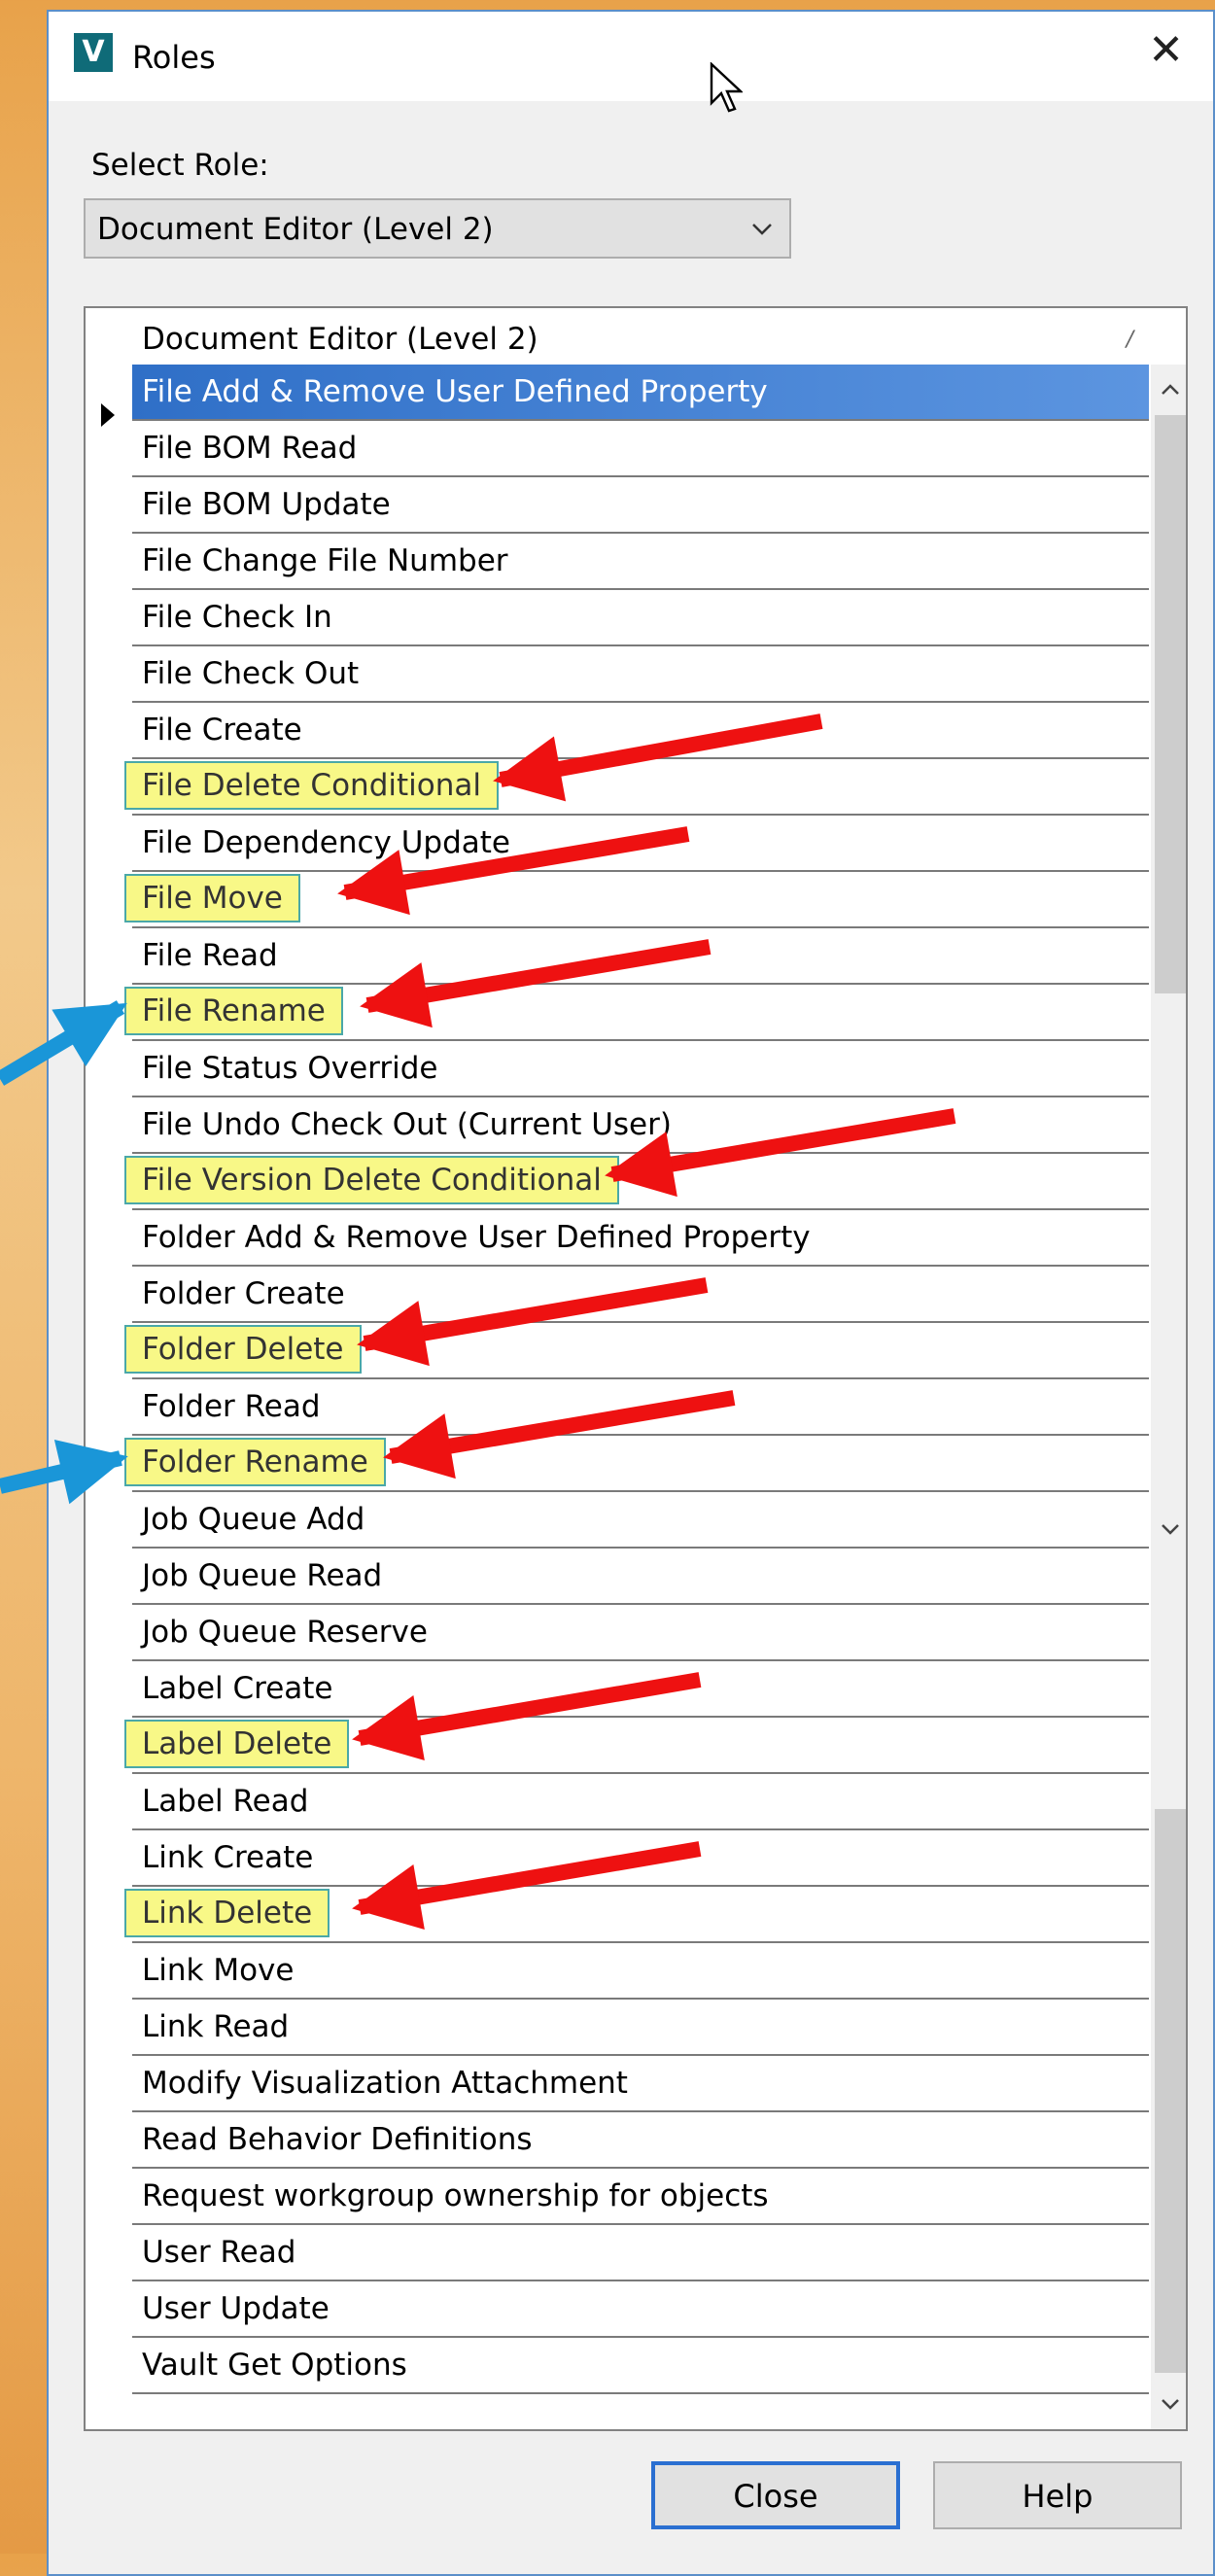  What do you see at coordinates (641, 341) in the screenshot?
I see `column-header: Document Editor (Level 2) /` at bounding box center [641, 341].